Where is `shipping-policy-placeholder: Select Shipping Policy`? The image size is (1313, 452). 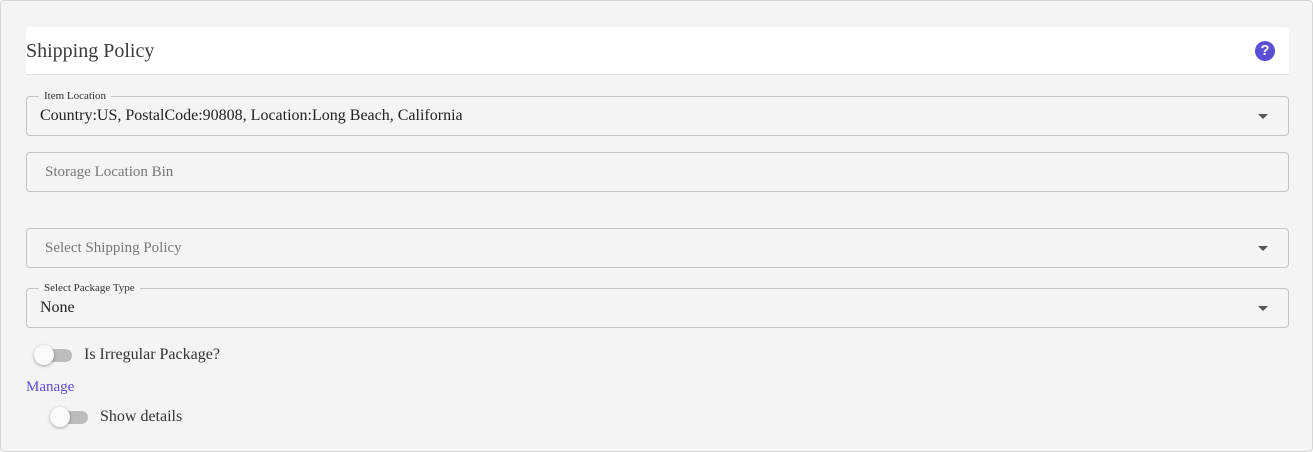
shipping-policy-placeholder: Select Shipping Policy is located at coordinates (113, 248).